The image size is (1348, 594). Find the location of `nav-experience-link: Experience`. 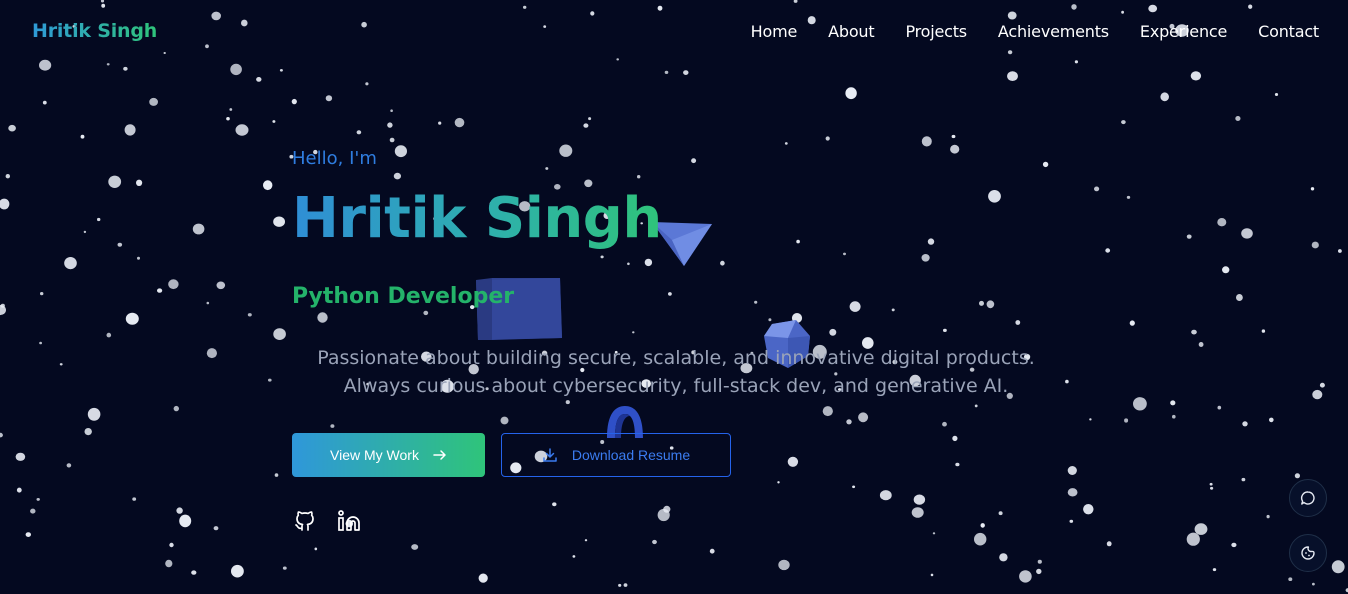

nav-experience-link: Experience is located at coordinates (1183, 31).